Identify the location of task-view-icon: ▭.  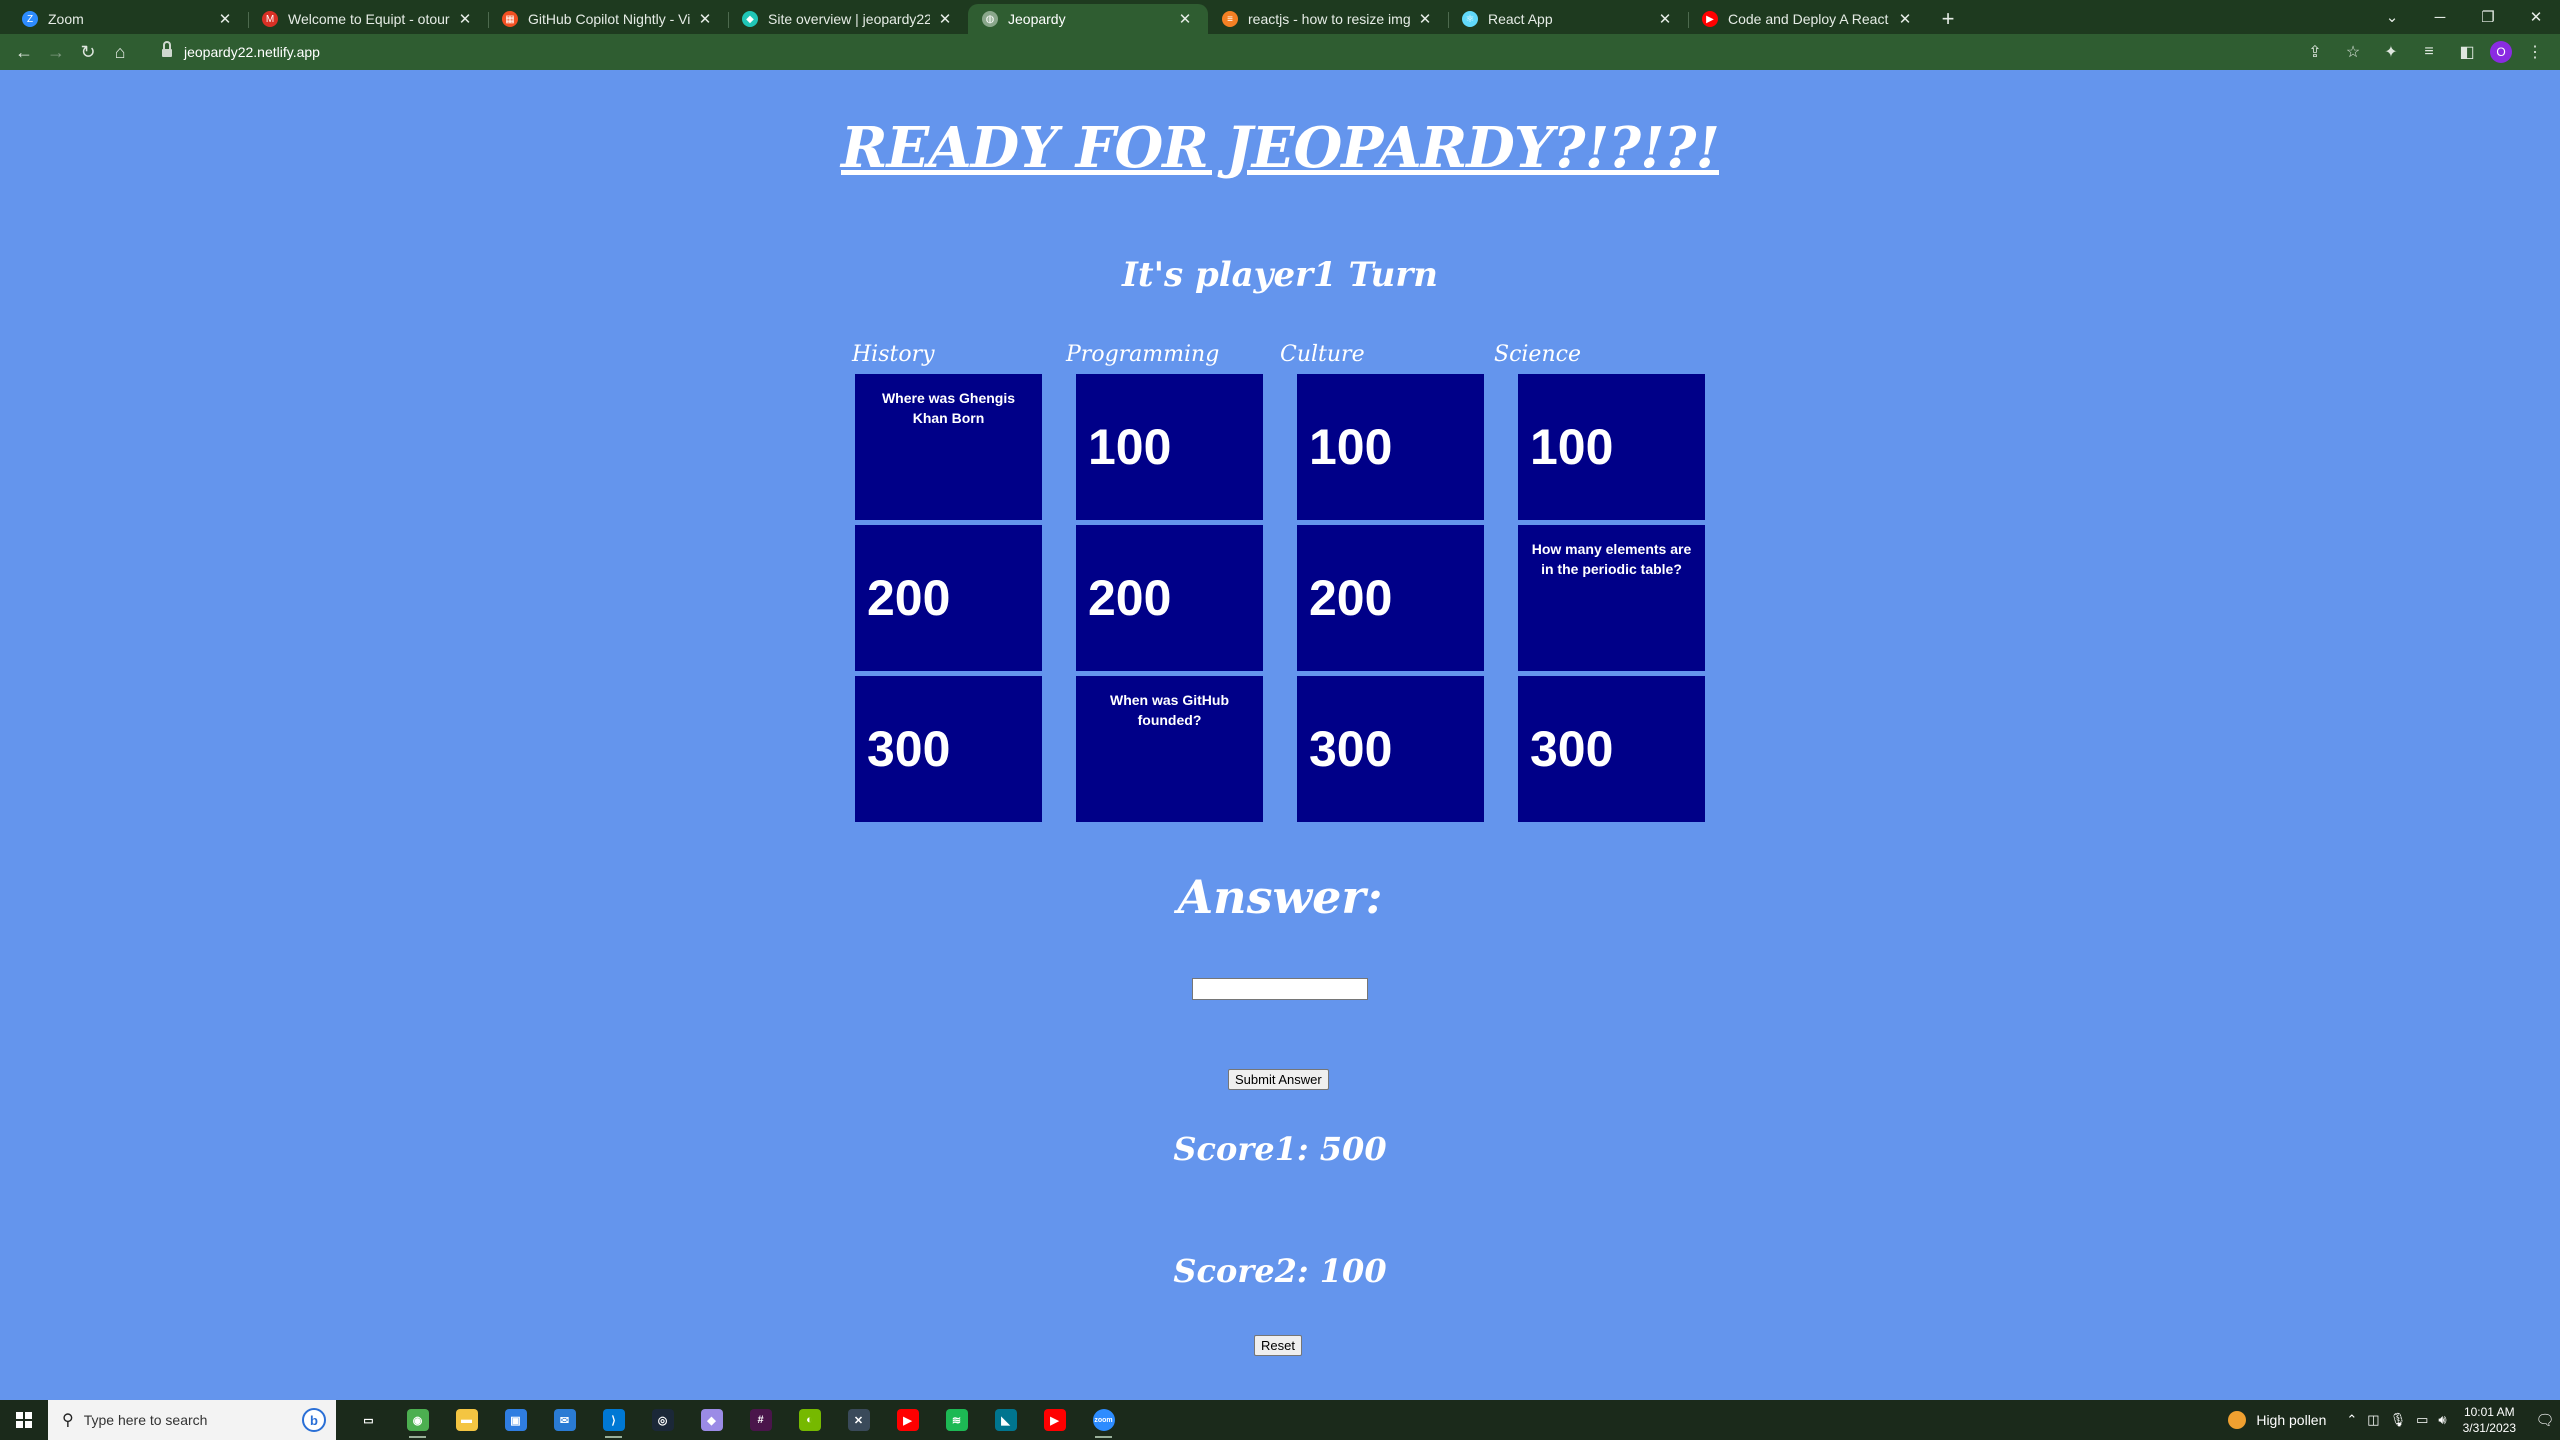
(368, 1420).